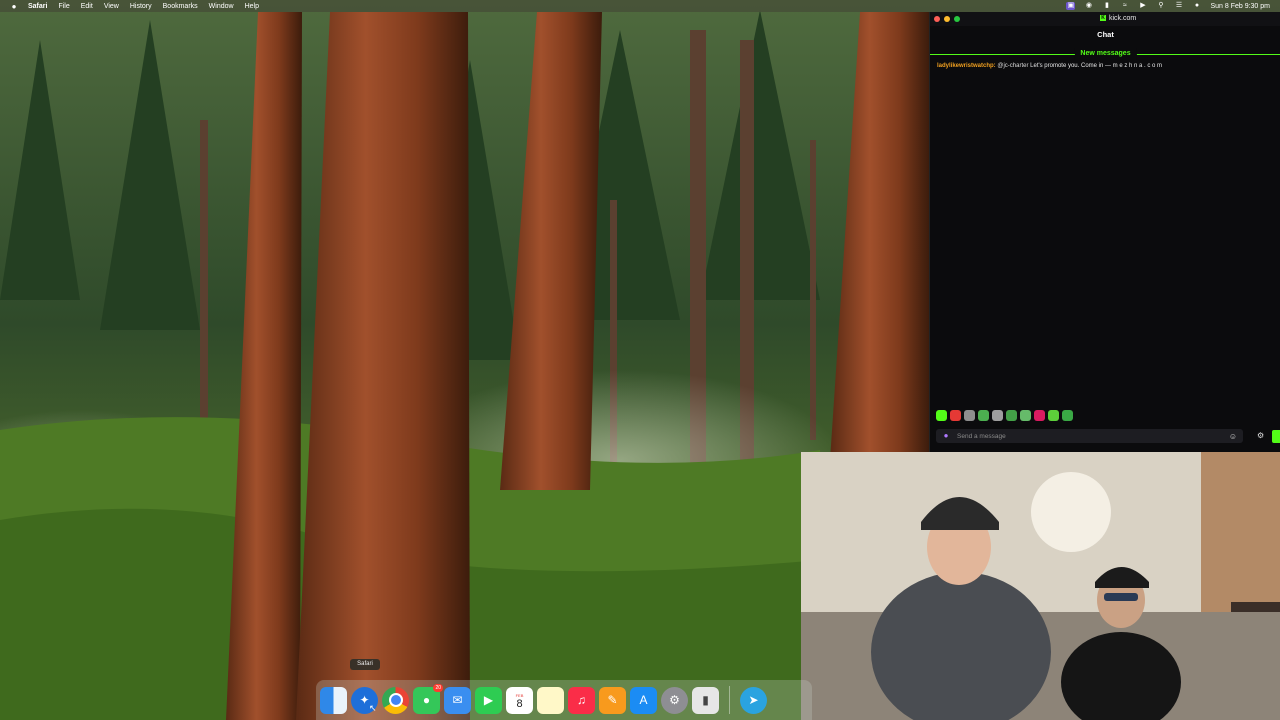  I want to click on extension-icon: ◉, so click(1088, 6).